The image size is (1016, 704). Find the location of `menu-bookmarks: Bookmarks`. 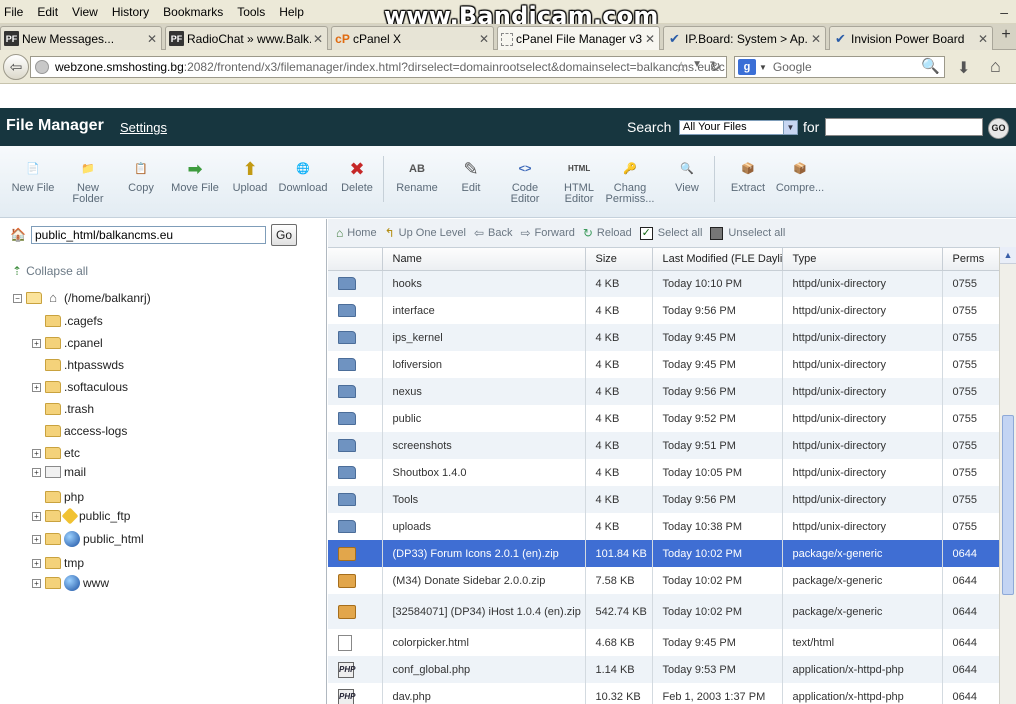

menu-bookmarks: Bookmarks is located at coordinates (193, 12).